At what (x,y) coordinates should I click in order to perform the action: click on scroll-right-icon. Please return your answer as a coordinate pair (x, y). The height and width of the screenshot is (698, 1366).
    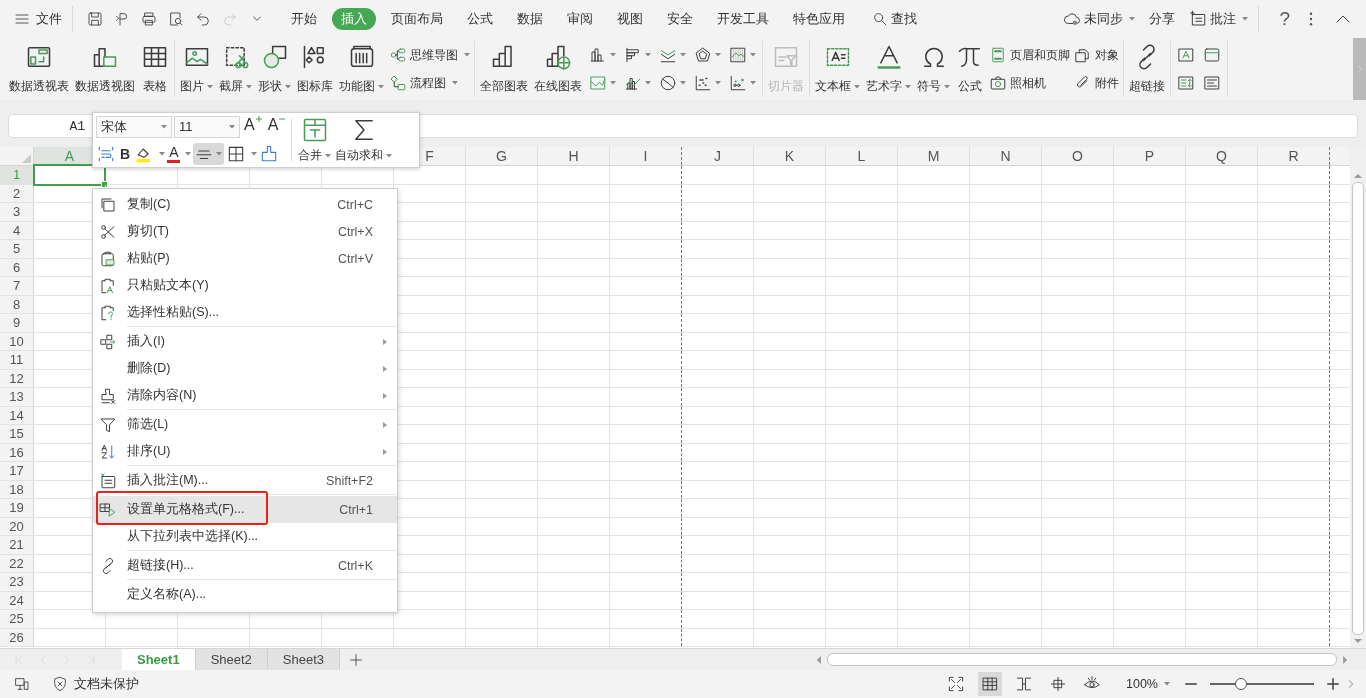
    Looking at the image, I should click on (1345, 659).